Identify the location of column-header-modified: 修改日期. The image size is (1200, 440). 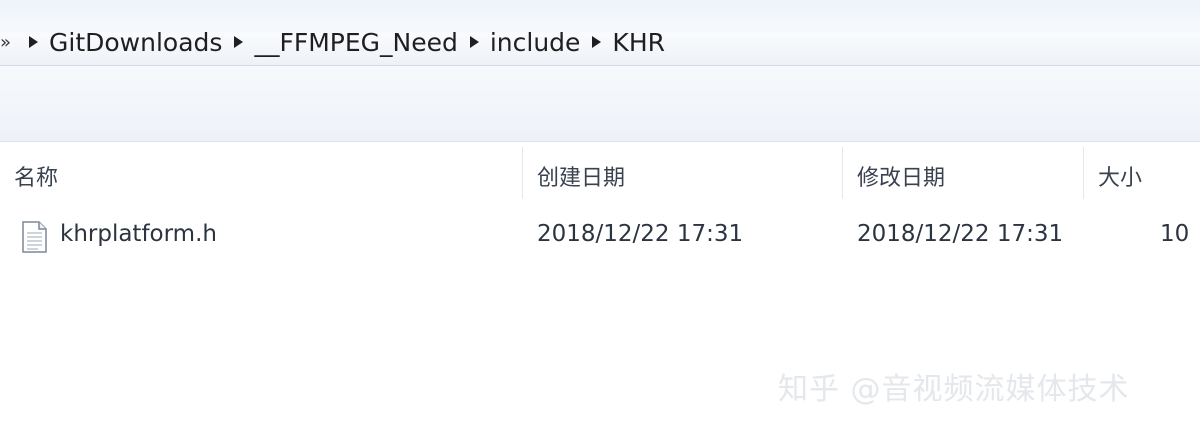
(970, 173).